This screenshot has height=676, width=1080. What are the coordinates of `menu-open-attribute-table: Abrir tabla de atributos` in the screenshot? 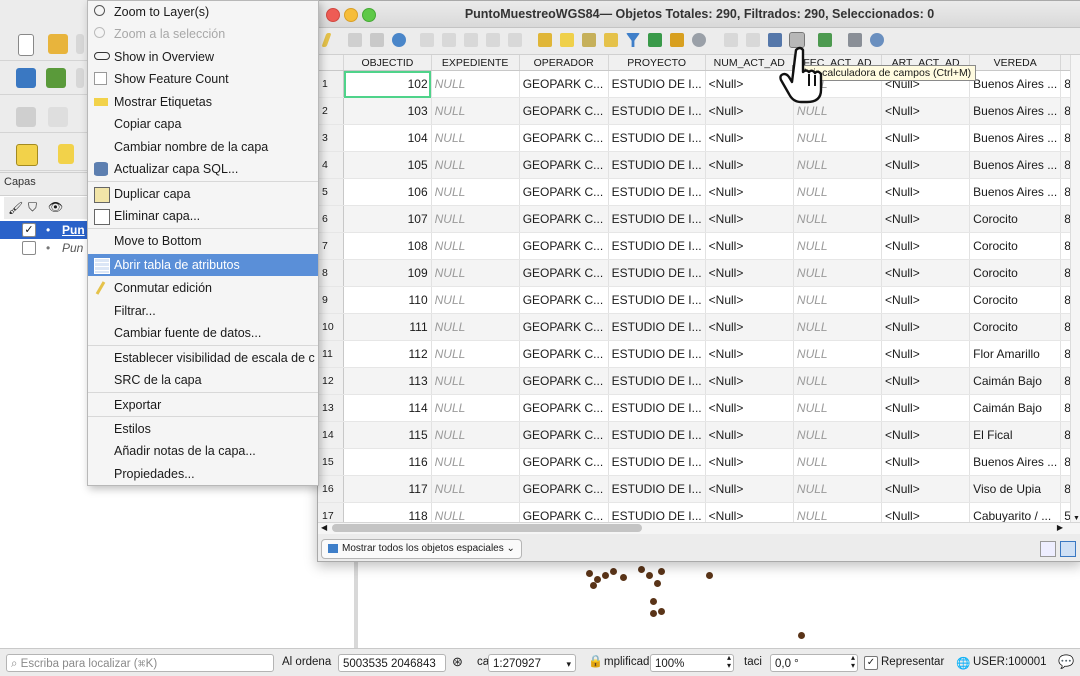 It's located at (203, 265).